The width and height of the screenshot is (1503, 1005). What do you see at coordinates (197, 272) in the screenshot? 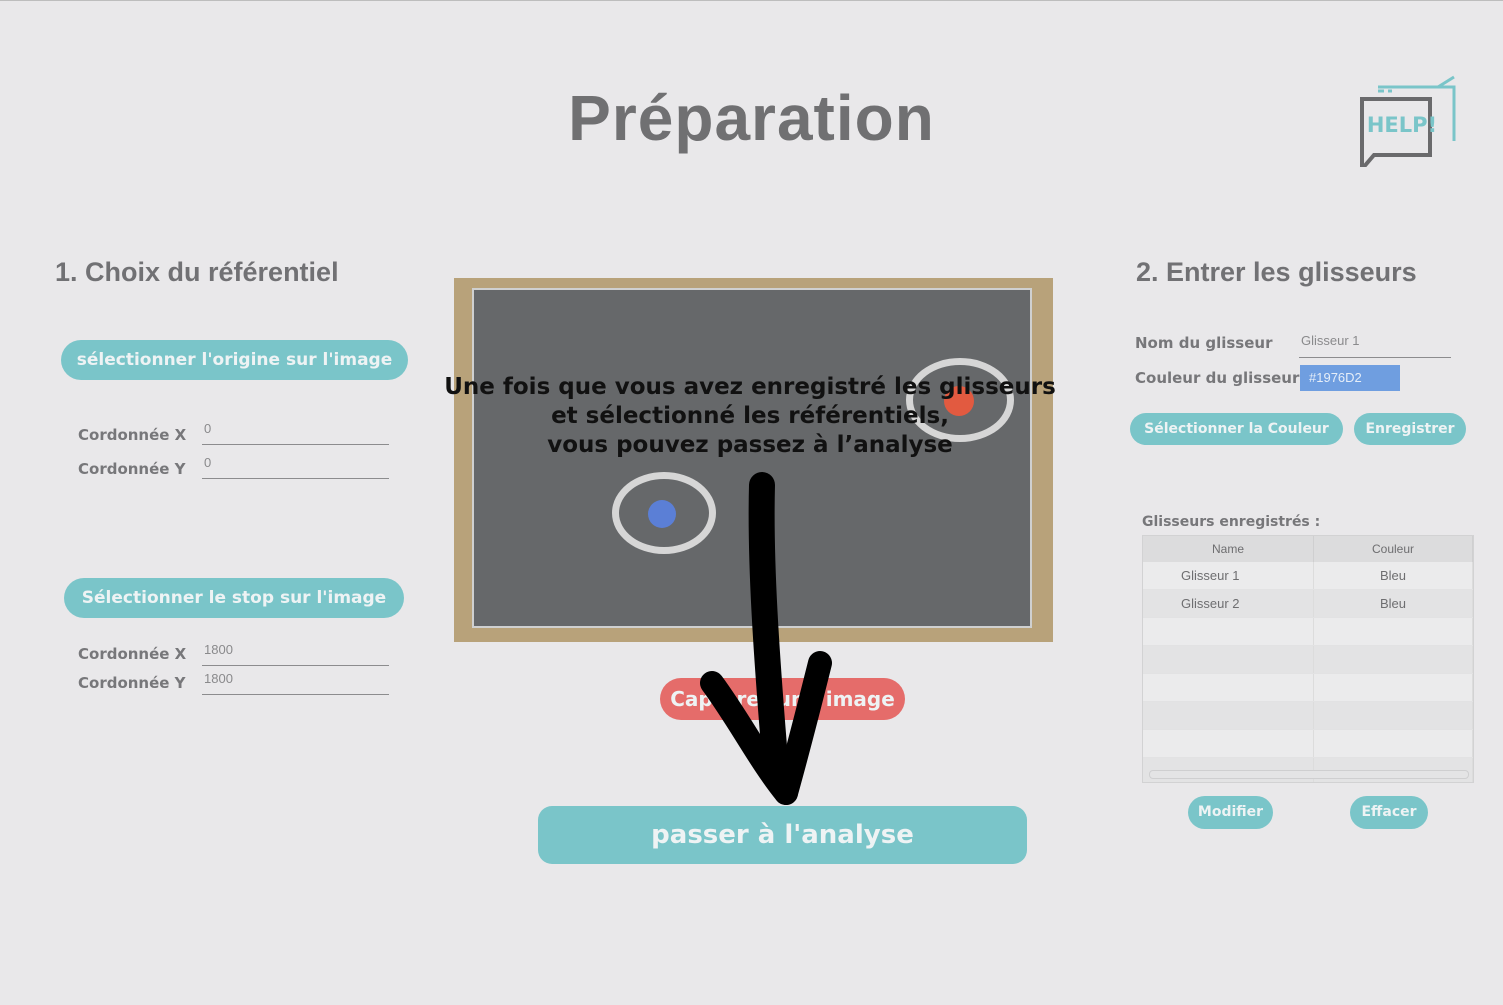
I see `section-title-referentiel: 1. Choix du référentiel` at bounding box center [197, 272].